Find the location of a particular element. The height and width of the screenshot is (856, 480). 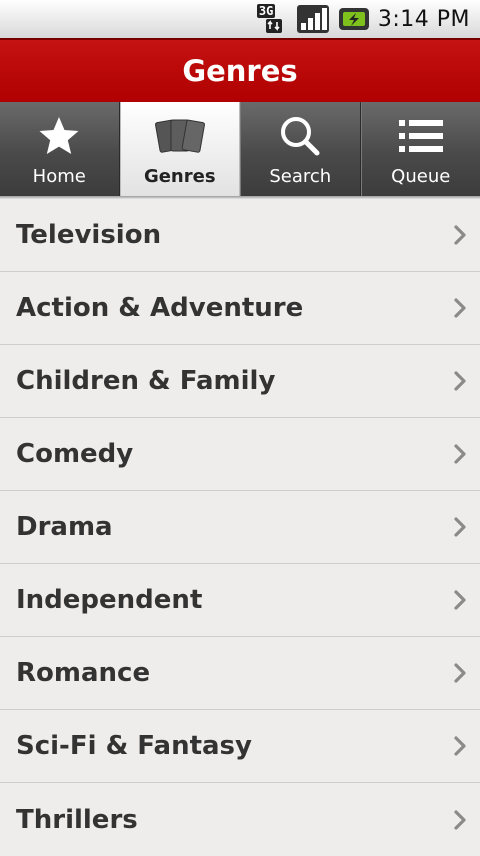

title-bar: Genres is located at coordinates (240, 70).